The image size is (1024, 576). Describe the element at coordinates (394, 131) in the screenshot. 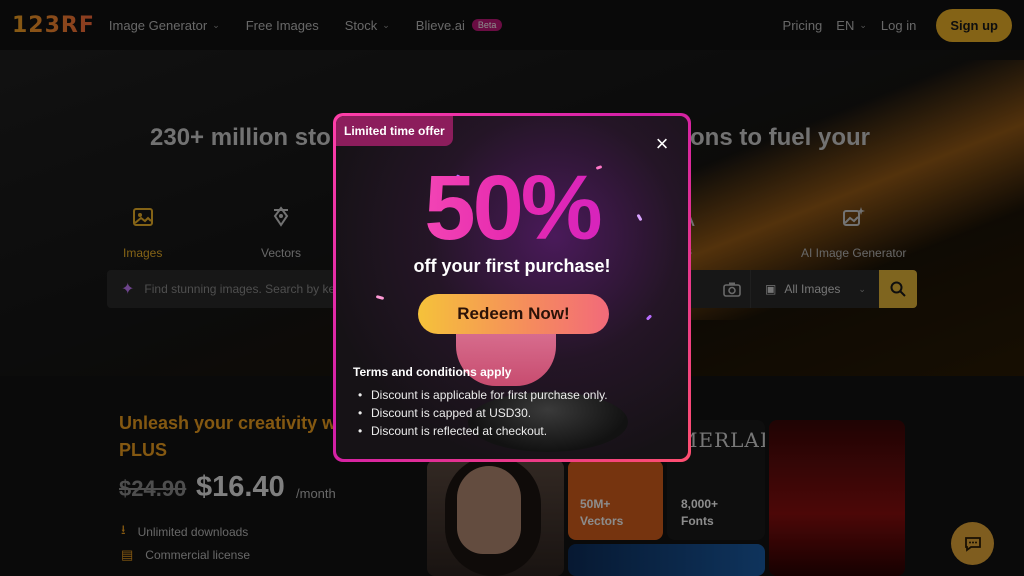

I see `limited-offer-badge: Limited time offer` at that location.